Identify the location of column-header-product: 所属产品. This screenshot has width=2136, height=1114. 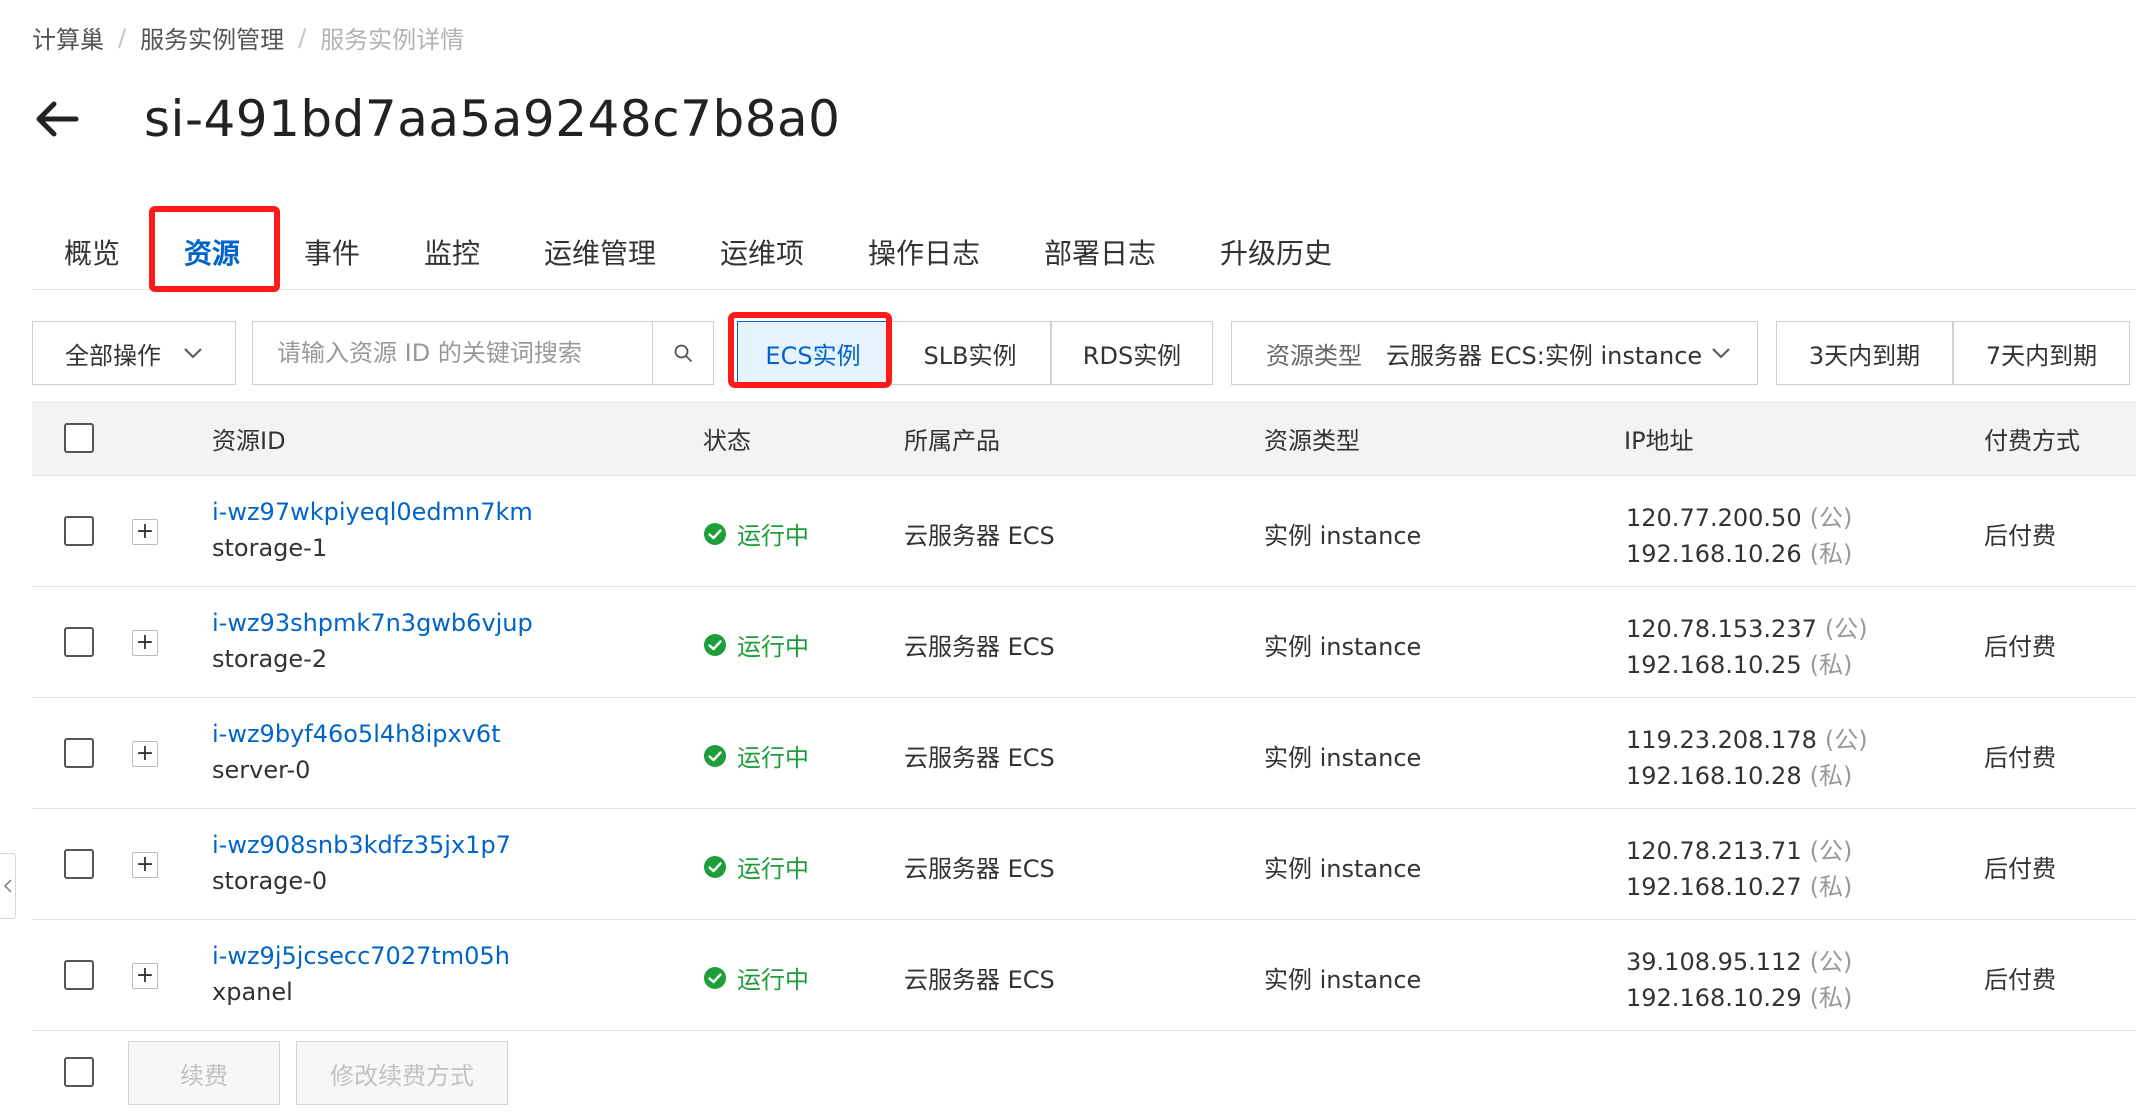
(952, 440).